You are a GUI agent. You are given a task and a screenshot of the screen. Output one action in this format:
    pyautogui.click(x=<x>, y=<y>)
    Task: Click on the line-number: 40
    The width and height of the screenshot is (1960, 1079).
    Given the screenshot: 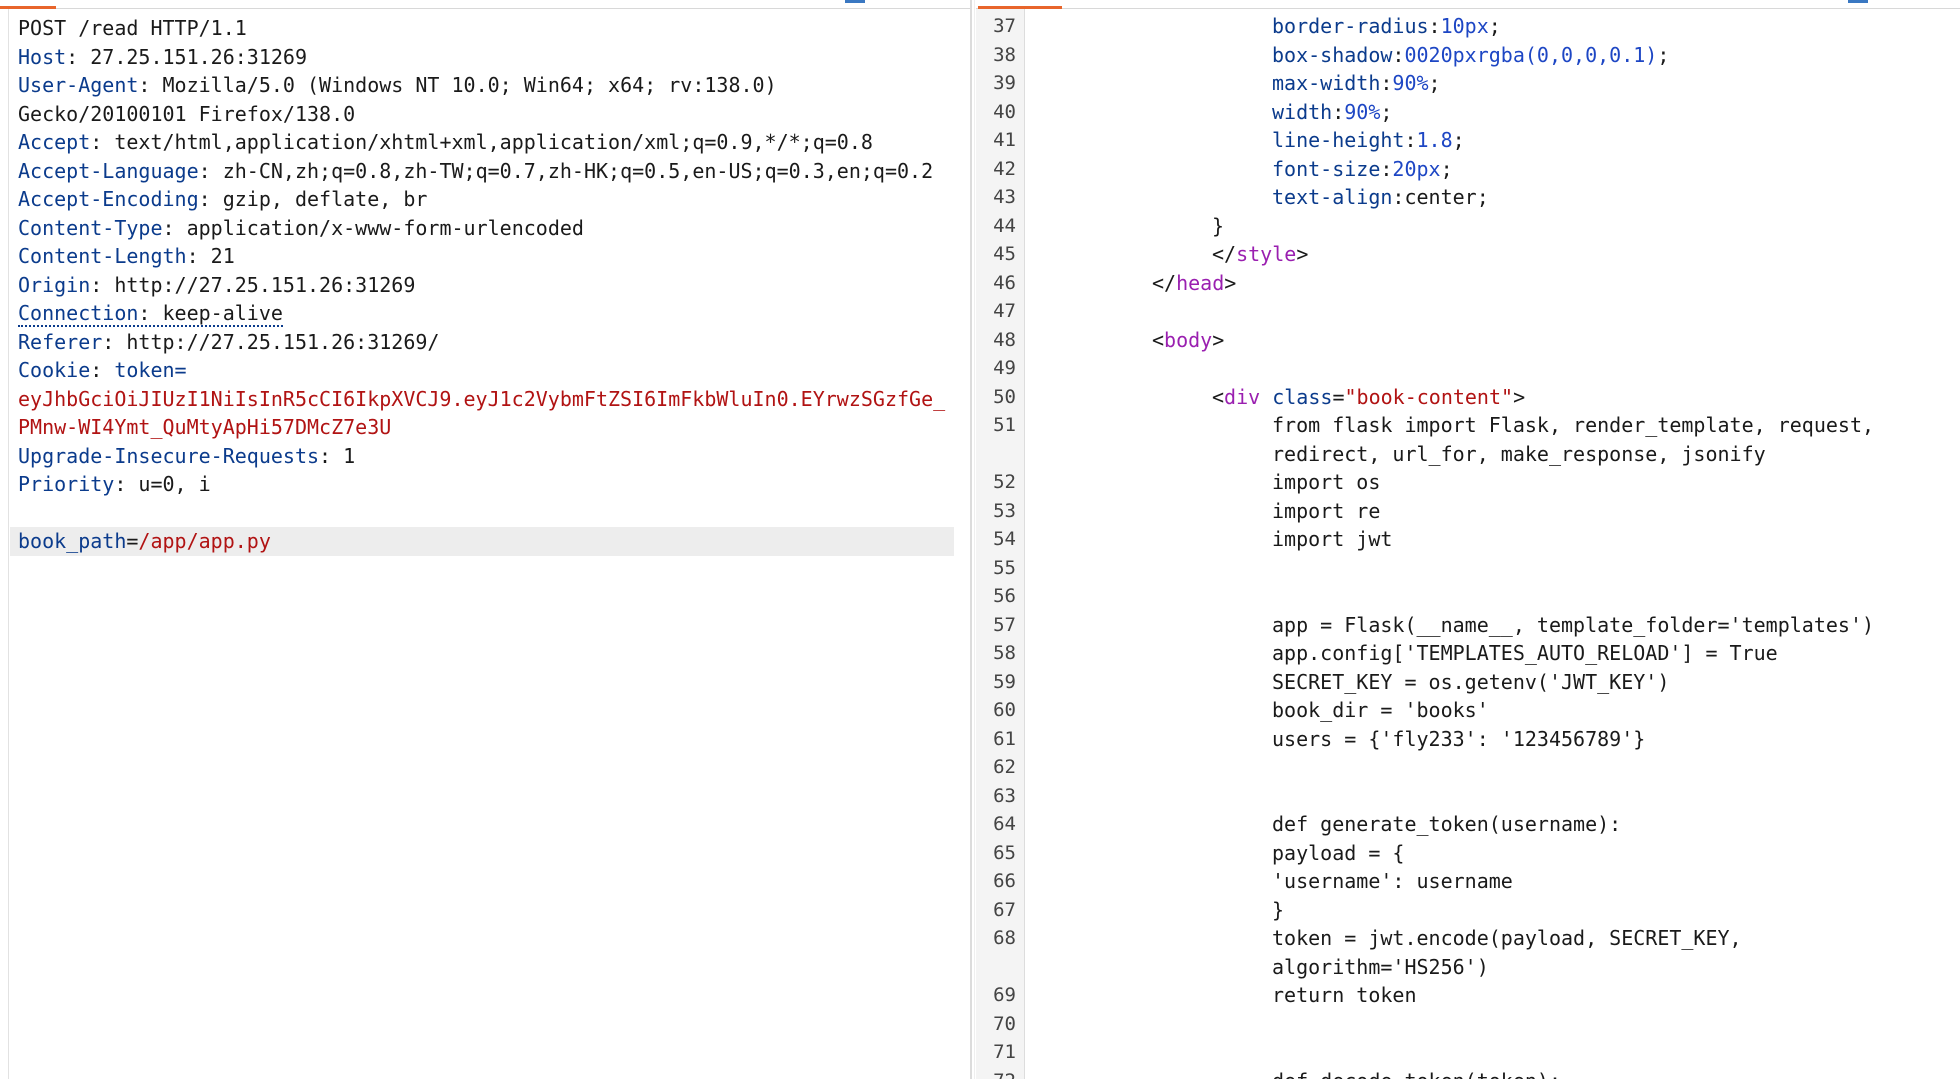 What is the action you would take?
    pyautogui.click(x=1004, y=111)
    